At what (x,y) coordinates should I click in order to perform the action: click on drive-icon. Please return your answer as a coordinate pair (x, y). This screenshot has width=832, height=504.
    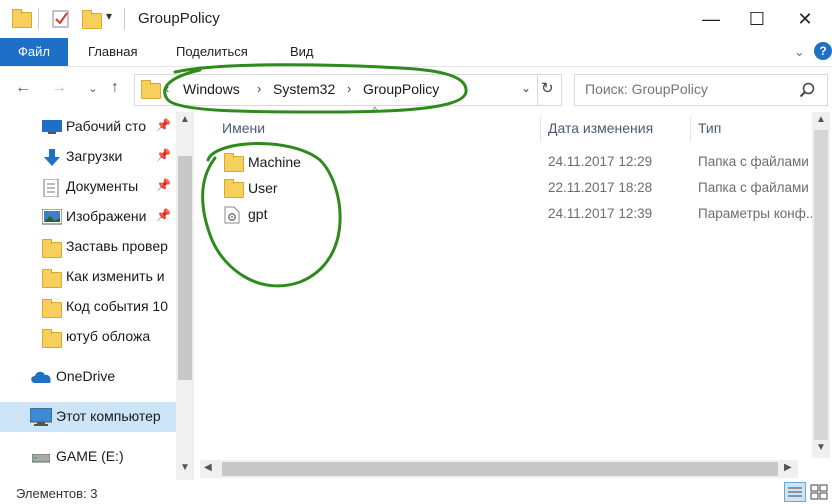
    Looking at the image, I should click on (41, 458).